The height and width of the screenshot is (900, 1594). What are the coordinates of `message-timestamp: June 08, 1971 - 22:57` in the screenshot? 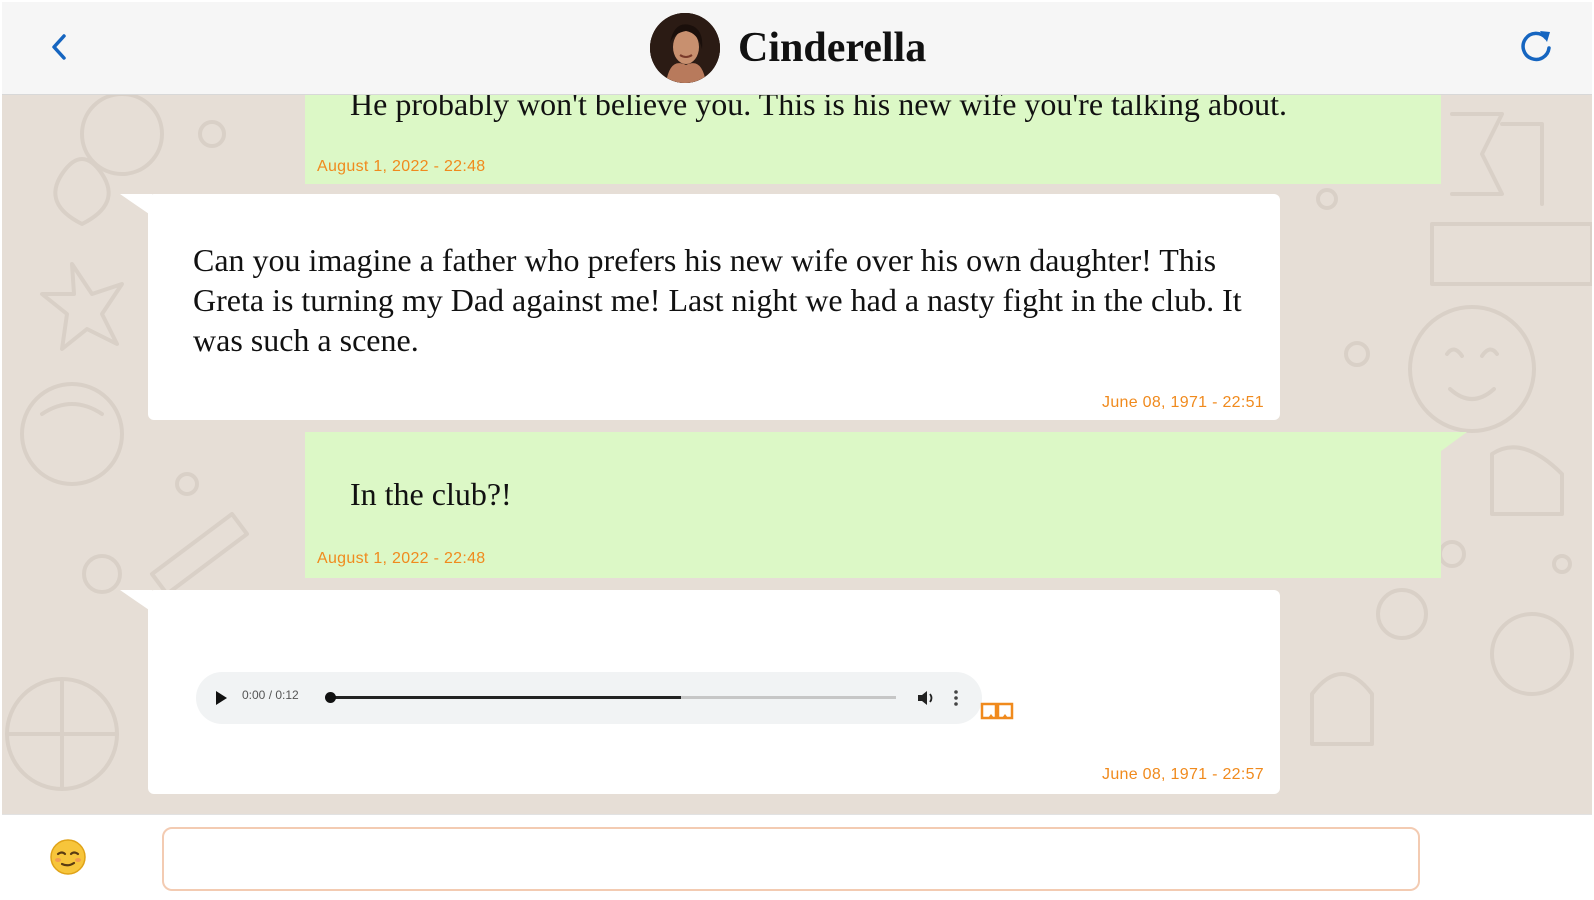 It's located at (1183, 774).